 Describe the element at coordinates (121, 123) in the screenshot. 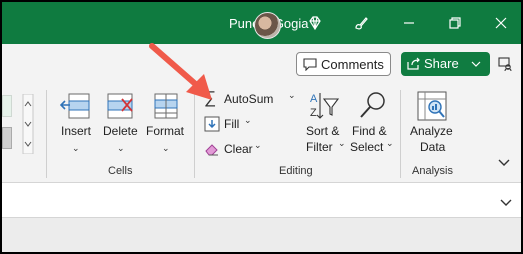

I see `delete-button: Delete ⌄` at that location.